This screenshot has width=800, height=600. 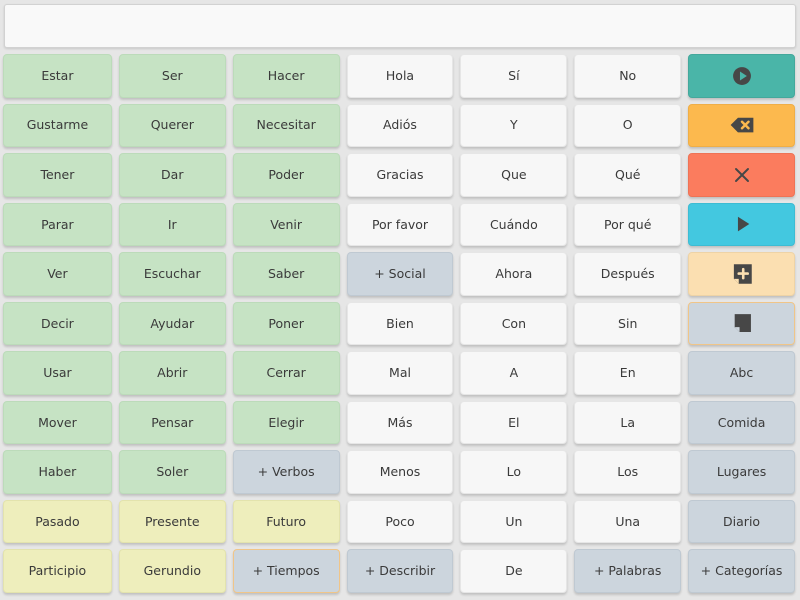 What do you see at coordinates (286, 76) in the screenshot?
I see `grid-button-hacer: Hacer` at bounding box center [286, 76].